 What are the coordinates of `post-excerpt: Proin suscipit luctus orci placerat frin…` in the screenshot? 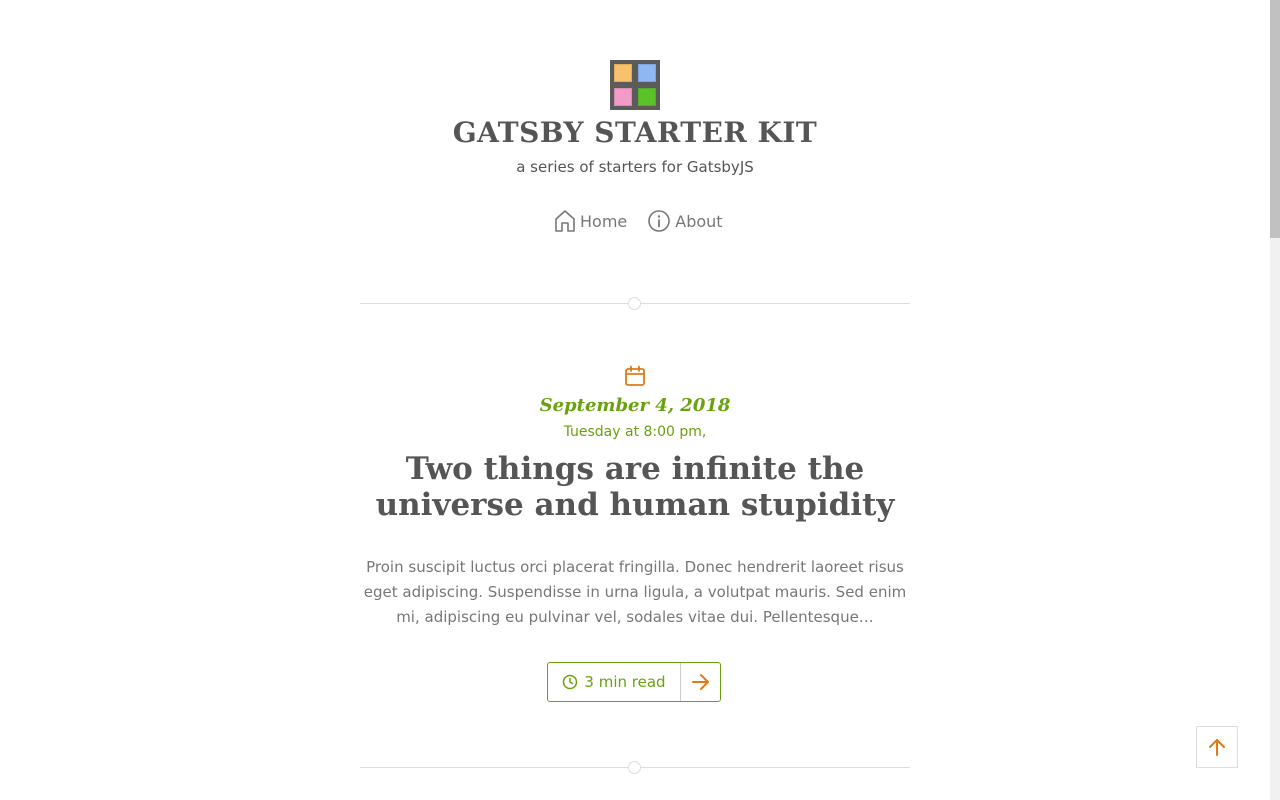 It's located at (635, 592).